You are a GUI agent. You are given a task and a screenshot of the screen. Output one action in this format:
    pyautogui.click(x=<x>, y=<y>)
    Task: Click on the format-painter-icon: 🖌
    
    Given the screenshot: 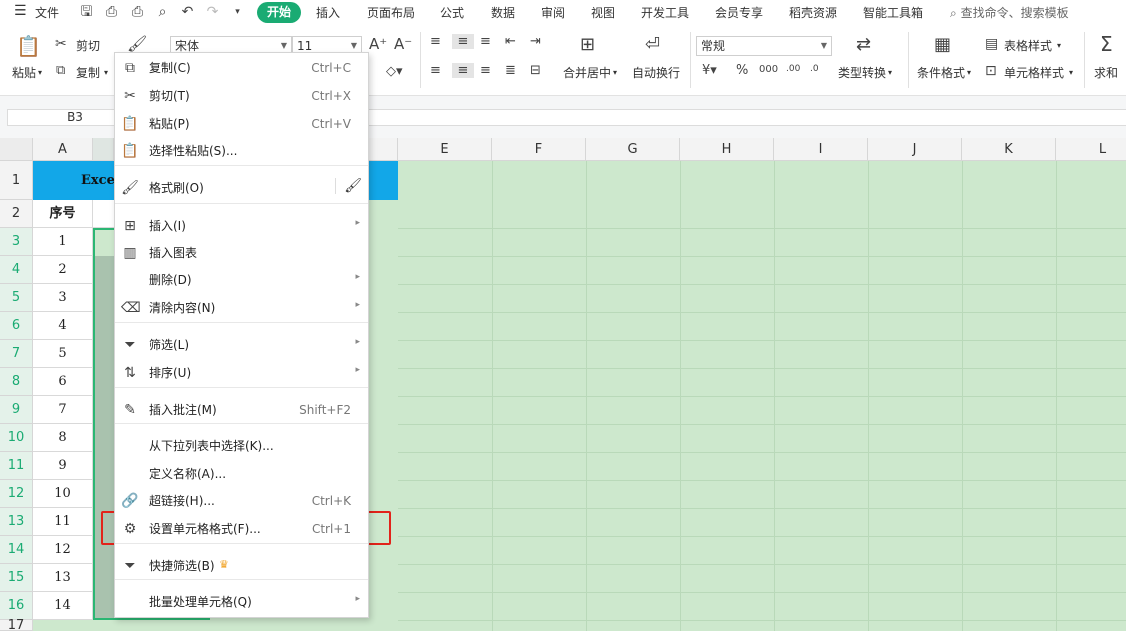 What is the action you would take?
    pyautogui.click(x=137, y=43)
    